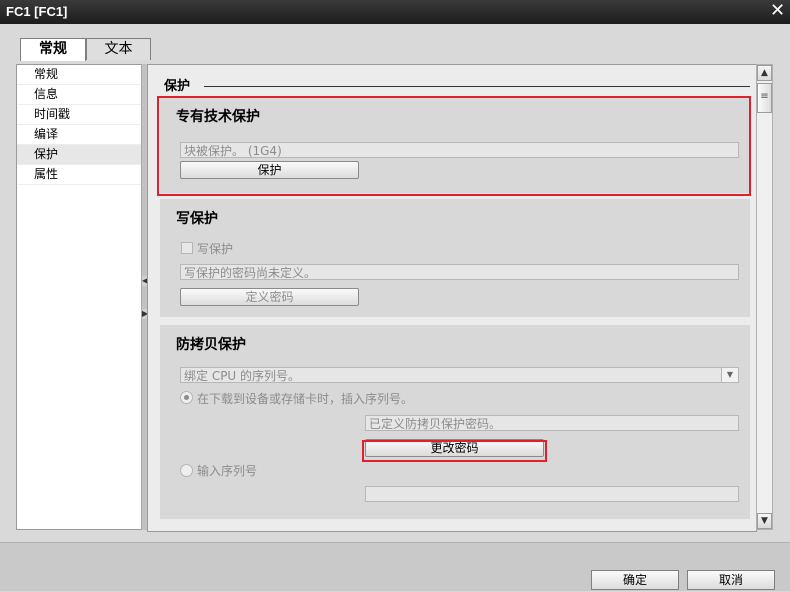  I want to click on know-how-highlight, so click(454, 146).